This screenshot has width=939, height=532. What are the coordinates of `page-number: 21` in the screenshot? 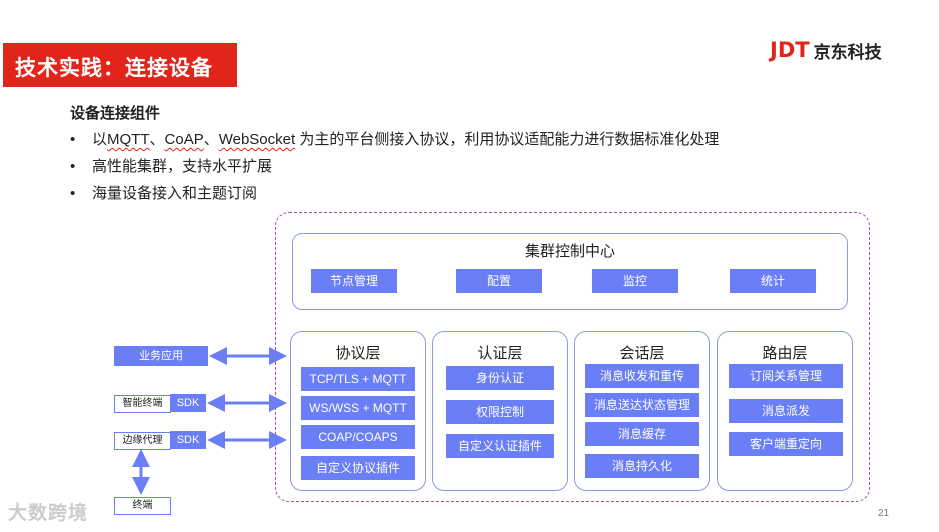 It's located at (884, 513).